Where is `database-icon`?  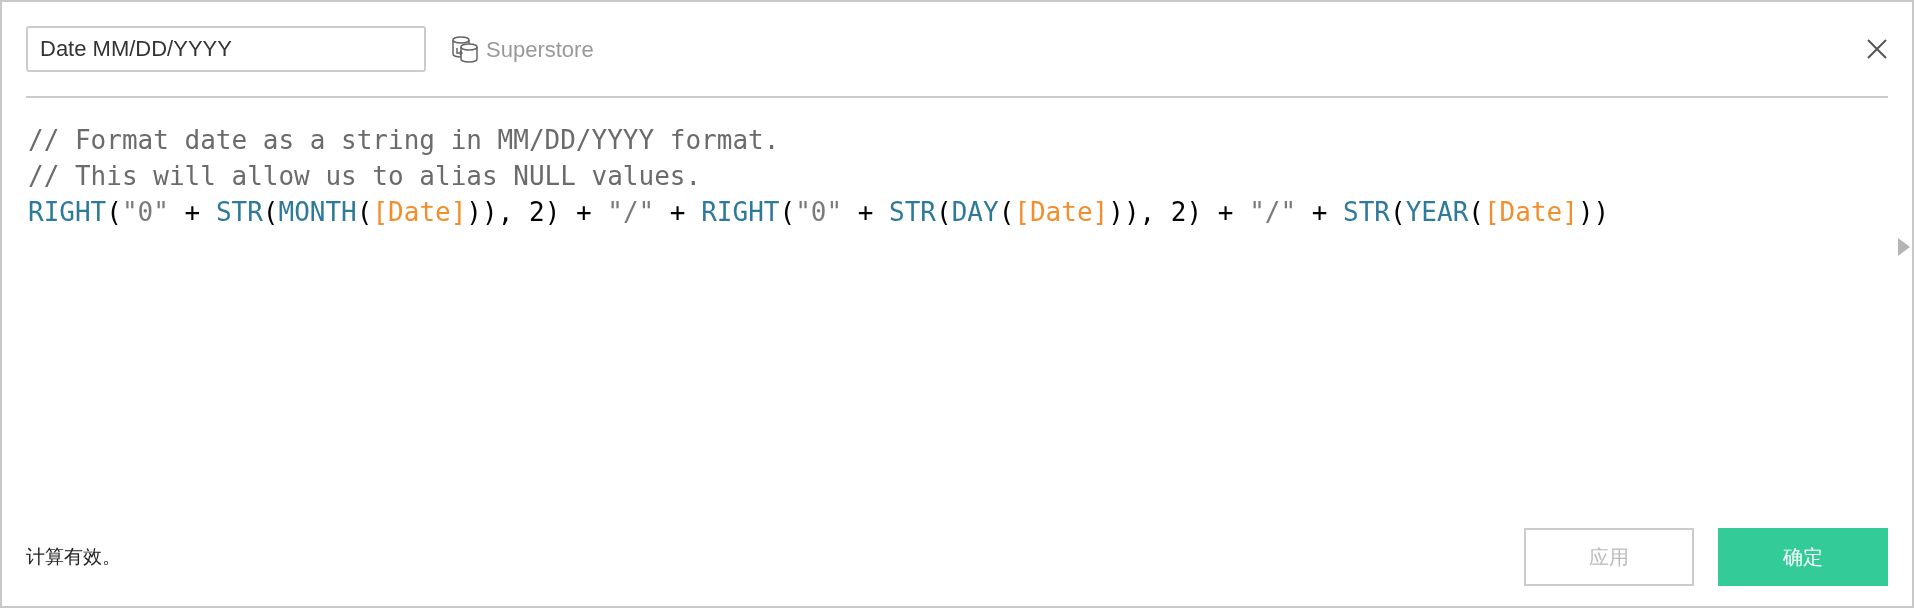
database-icon is located at coordinates (465, 49).